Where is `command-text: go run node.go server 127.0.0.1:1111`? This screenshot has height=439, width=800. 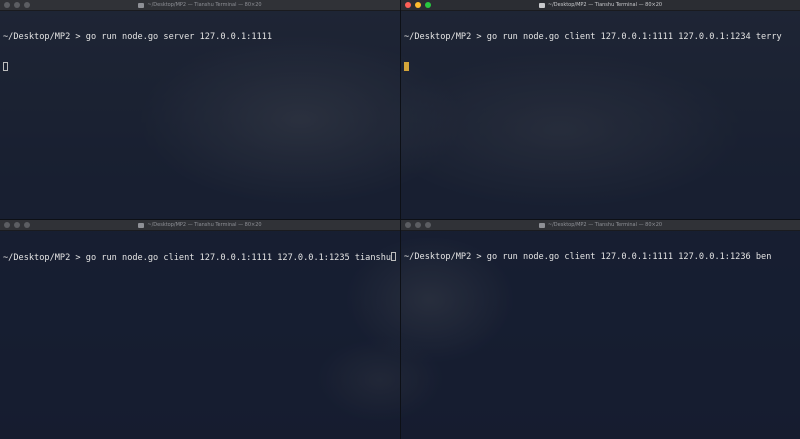 command-text: go run node.go server 127.0.0.1:1111 is located at coordinates (179, 37).